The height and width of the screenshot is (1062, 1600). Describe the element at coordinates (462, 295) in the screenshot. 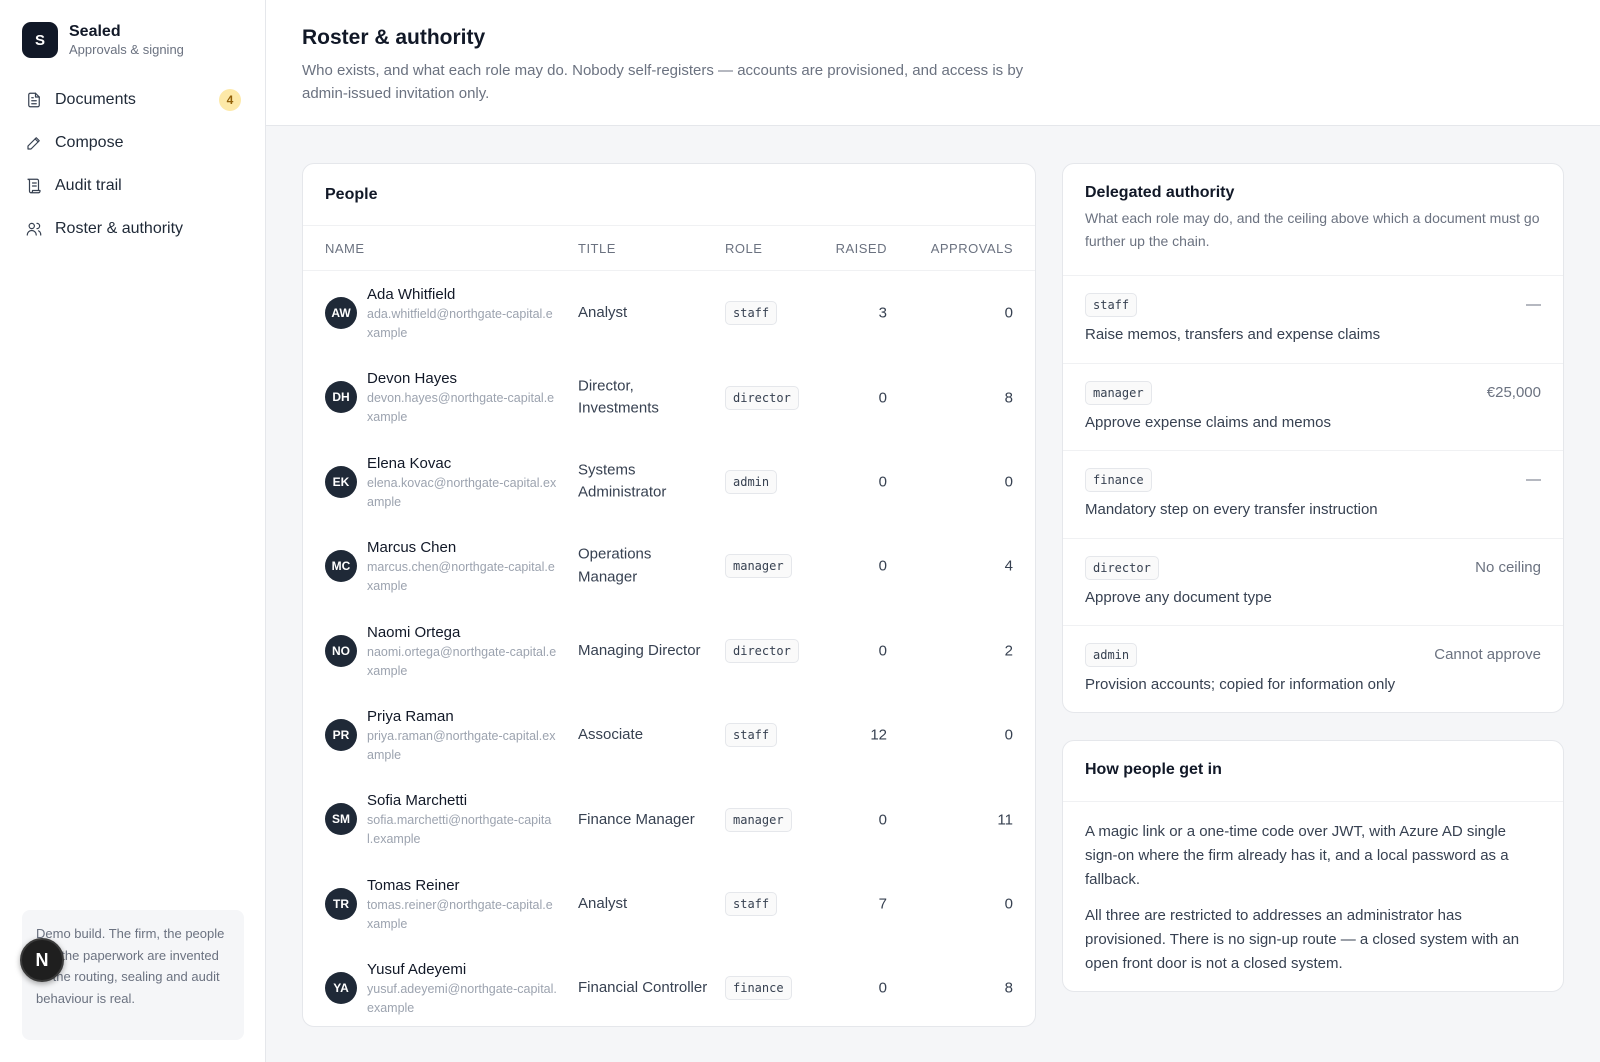

I see `person-name: Ada Whitfield` at that location.